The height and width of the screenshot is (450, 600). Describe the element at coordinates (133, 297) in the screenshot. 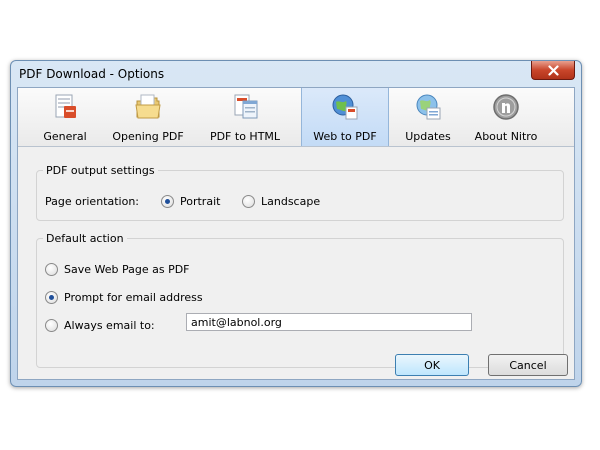

I see `prompt-email-label: Prompt for email address` at that location.